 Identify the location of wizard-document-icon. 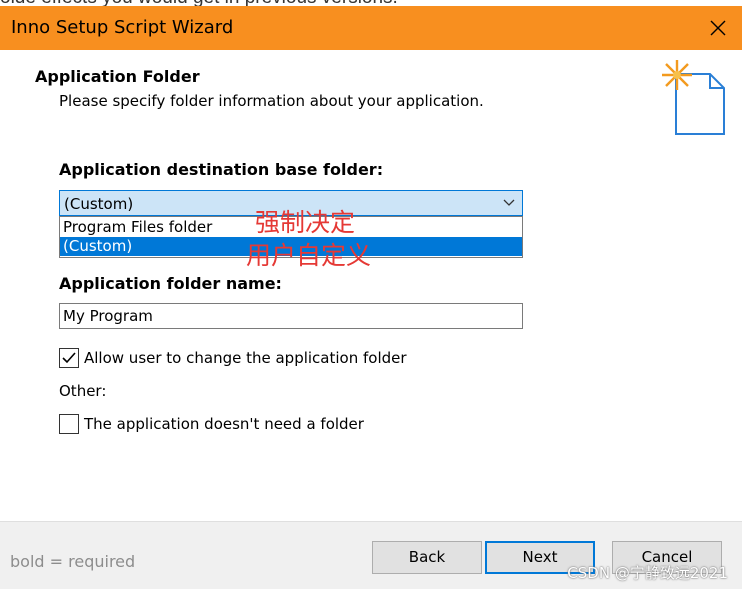
(693, 97).